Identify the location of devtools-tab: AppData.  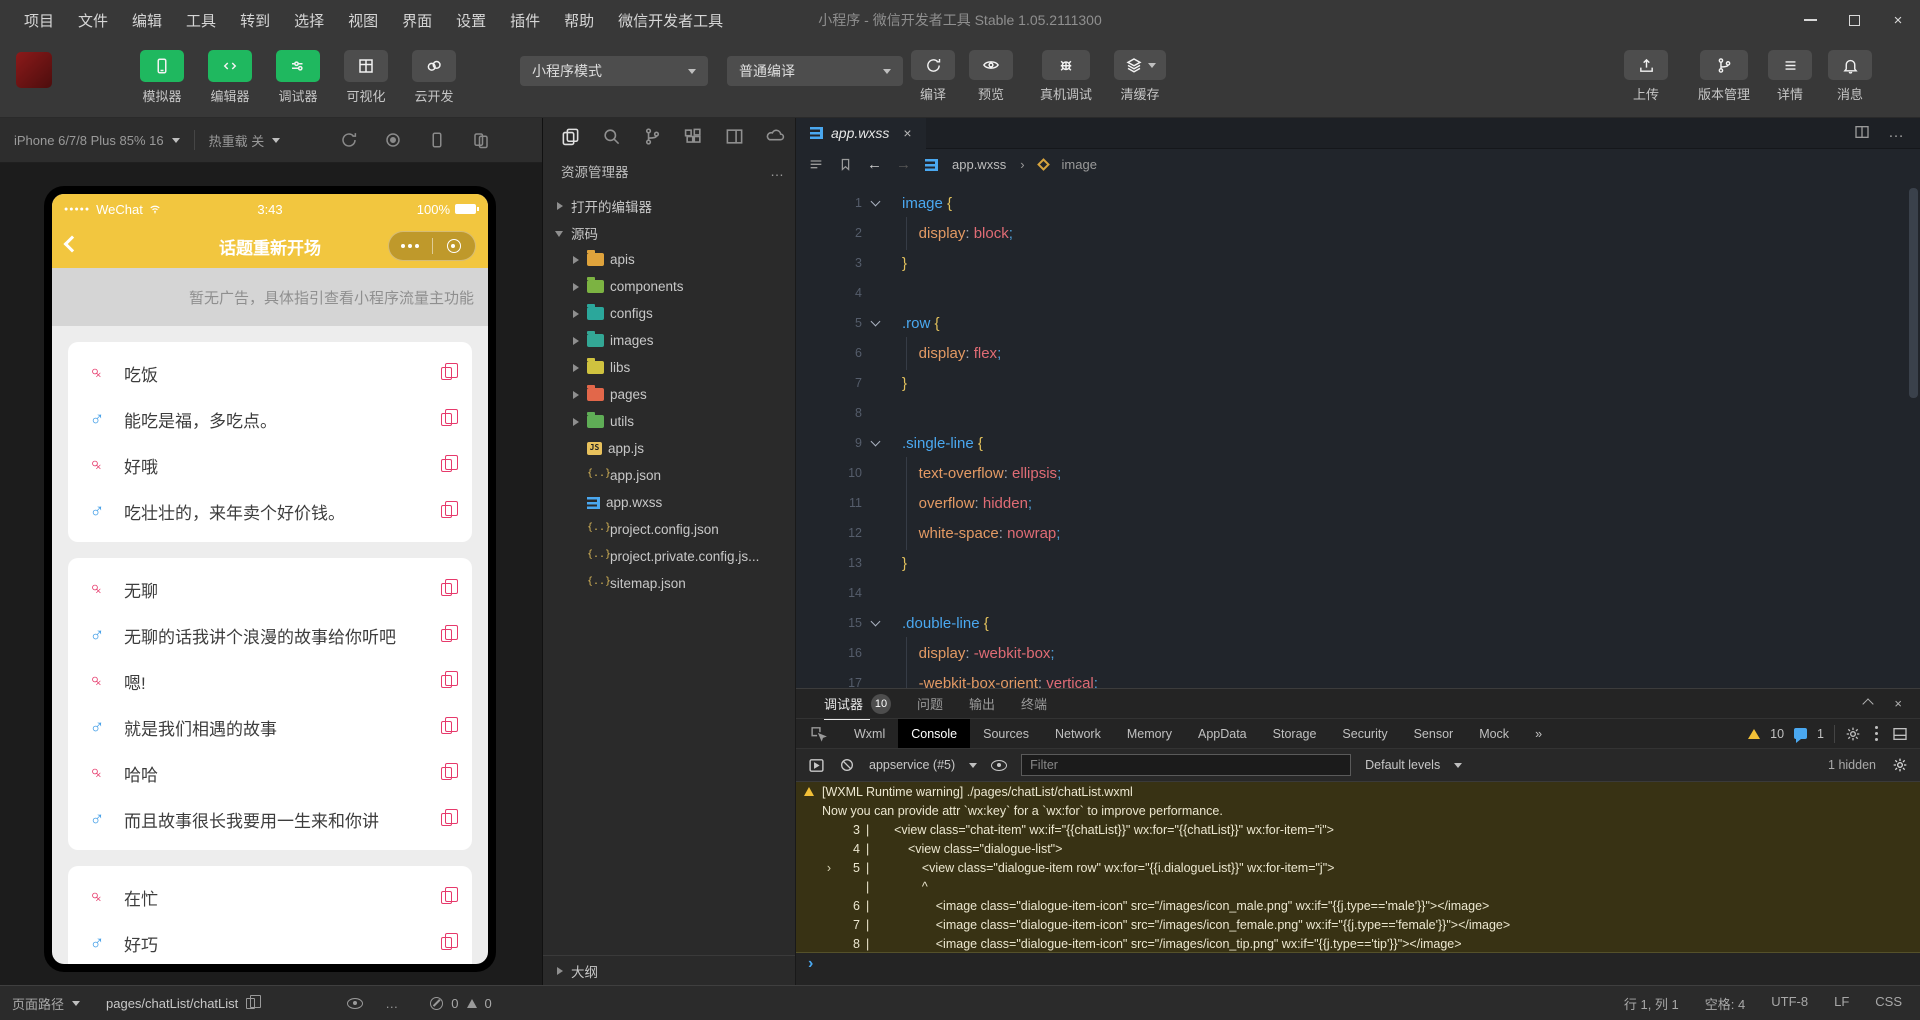
(1222, 733).